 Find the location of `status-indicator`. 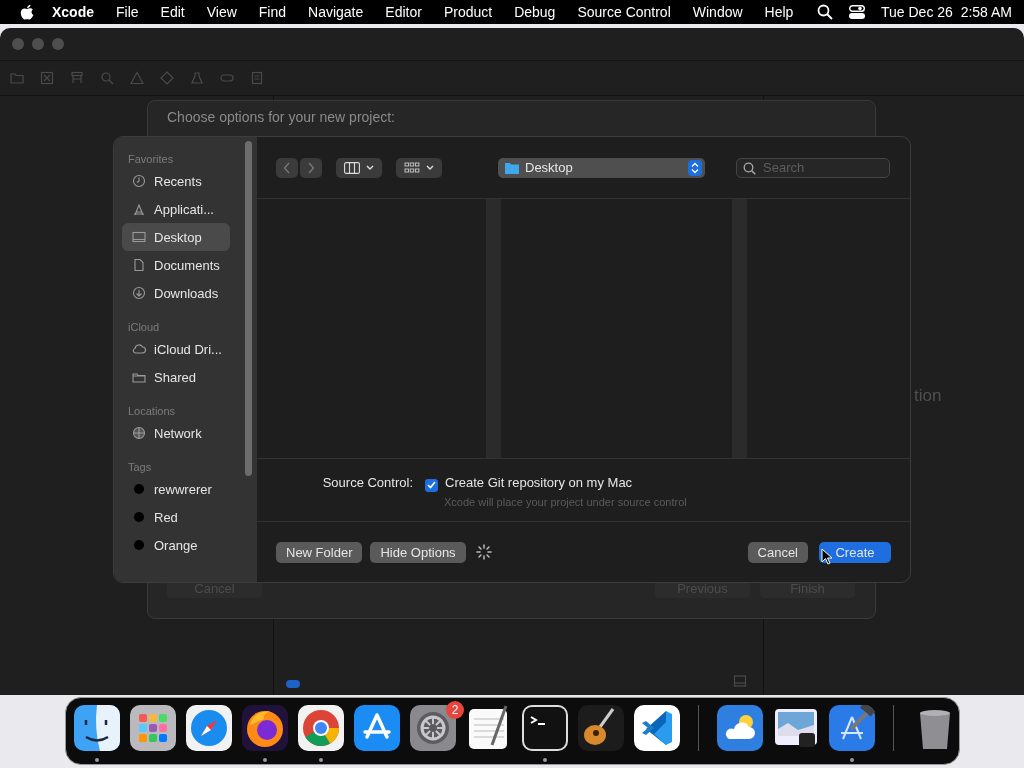

status-indicator is located at coordinates (293, 684).